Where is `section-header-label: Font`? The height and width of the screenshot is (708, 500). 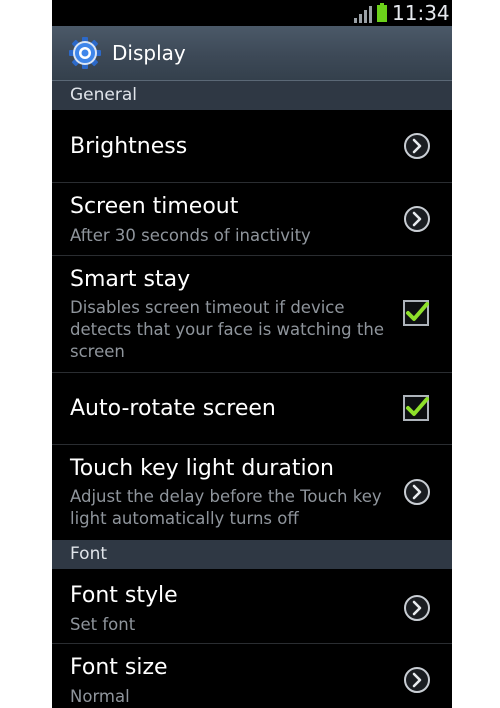 section-header-label: Font is located at coordinates (89, 554).